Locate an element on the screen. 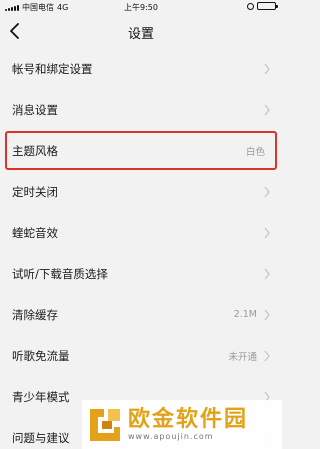  settings-item-value: 白色 is located at coordinates (255, 152).